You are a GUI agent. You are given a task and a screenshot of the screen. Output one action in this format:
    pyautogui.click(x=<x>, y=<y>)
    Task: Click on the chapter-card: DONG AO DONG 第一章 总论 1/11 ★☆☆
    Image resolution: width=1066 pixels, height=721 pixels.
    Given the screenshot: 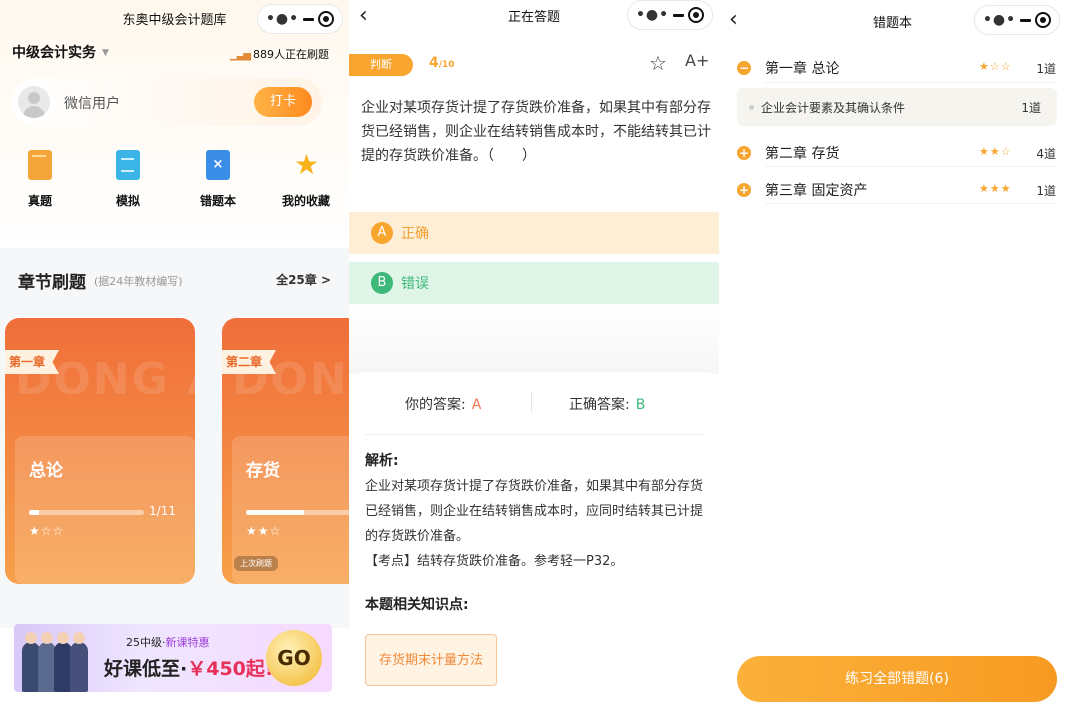 What is the action you would take?
    pyautogui.click(x=100, y=451)
    